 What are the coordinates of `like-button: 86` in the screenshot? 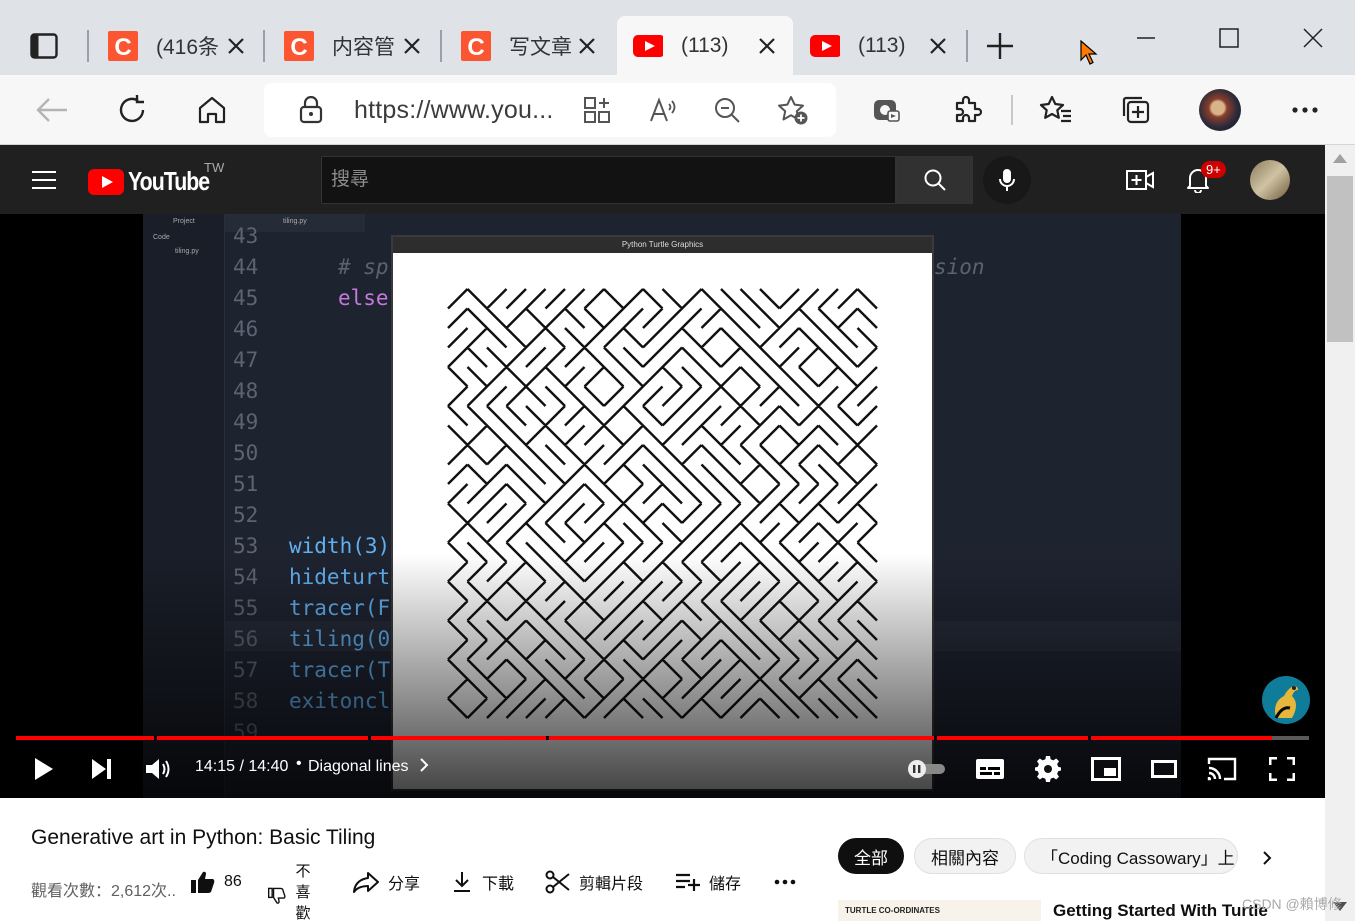 It's located at (216, 882).